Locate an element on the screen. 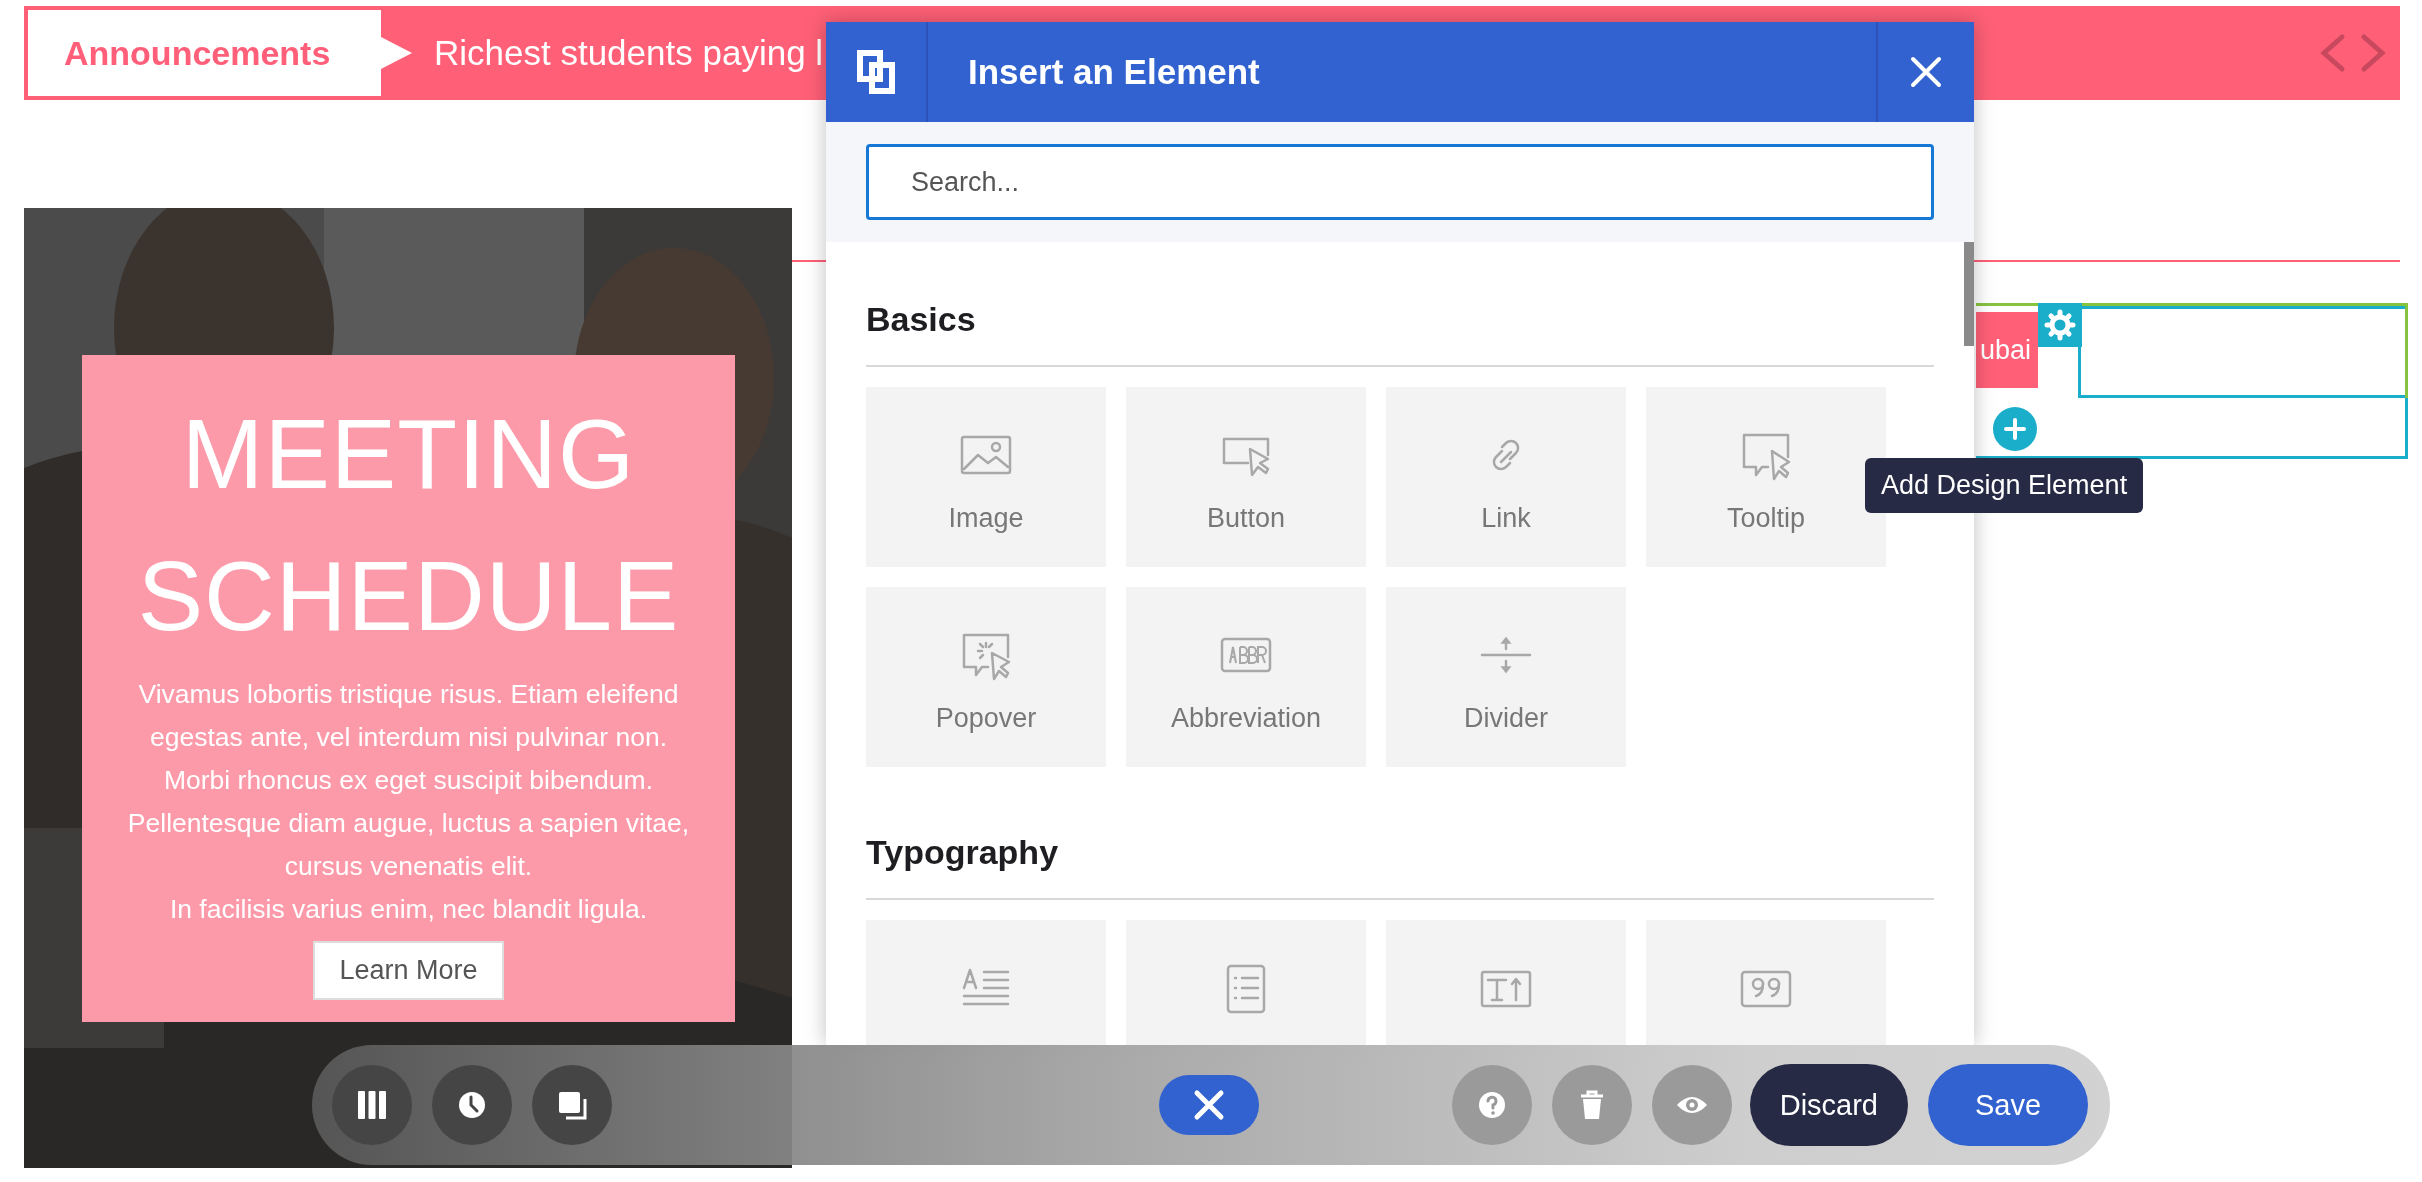 The image size is (2422, 1182). learn-more-button: Learn More is located at coordinates (408, 970).